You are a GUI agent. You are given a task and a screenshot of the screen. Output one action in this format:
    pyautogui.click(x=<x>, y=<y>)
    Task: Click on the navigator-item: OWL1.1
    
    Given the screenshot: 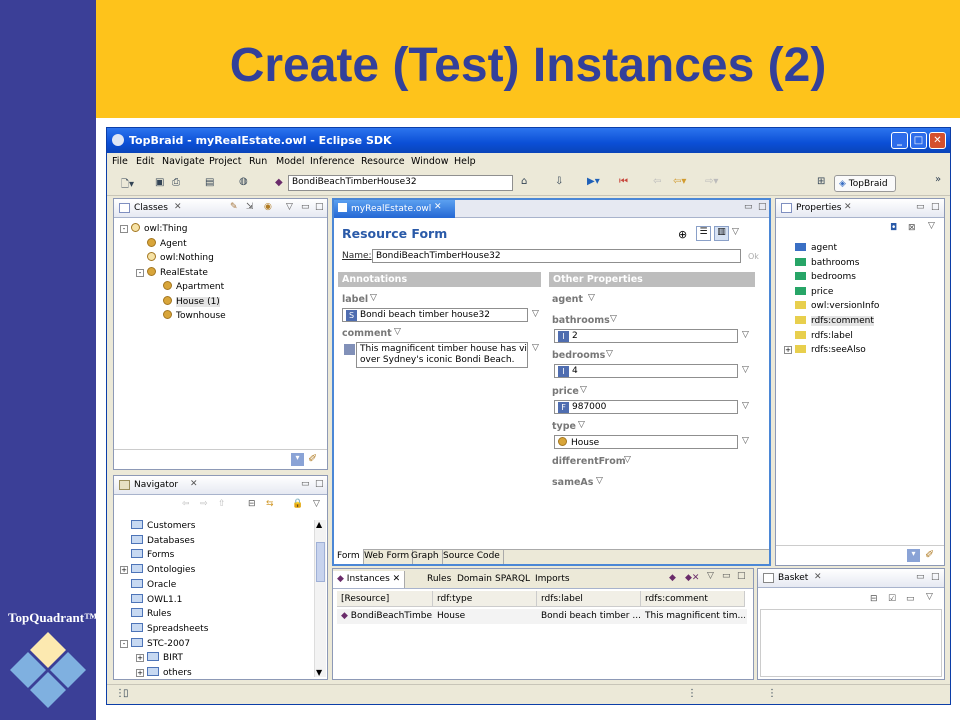 What is the action you would take?
    pyautogui.click(x=151, y=599)
    